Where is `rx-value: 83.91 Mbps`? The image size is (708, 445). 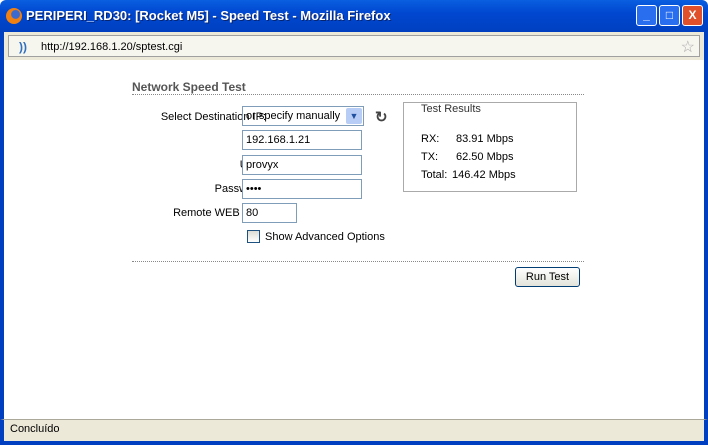
rx-value: 83.91 Mbps is located at coordinates (485, 139).